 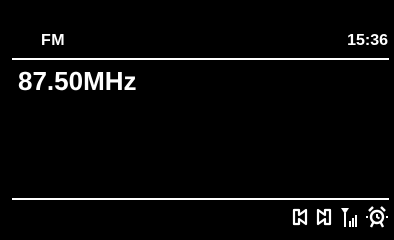 I want to click on status-bar, so click(x=340, y=217).